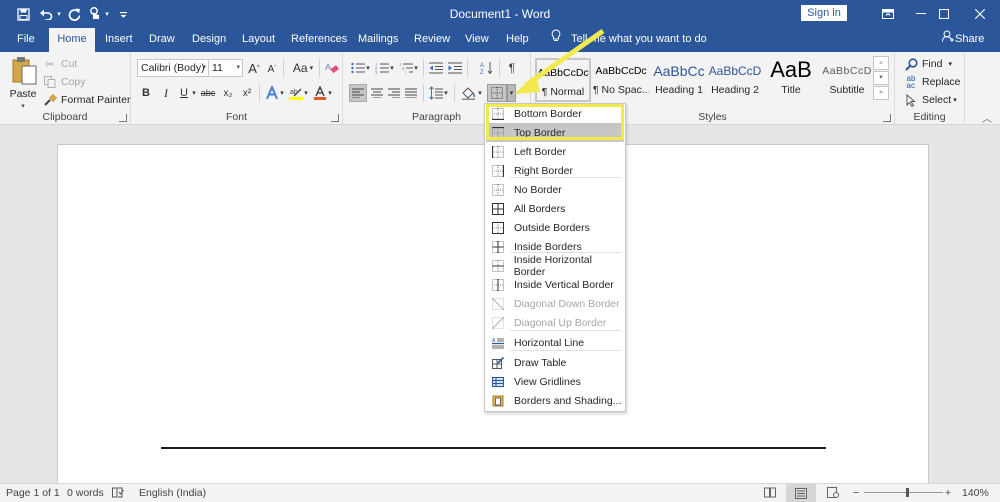 The image size is (1000, 502). I want to click on replace-button: ab ac Replace, so click(932, 82).